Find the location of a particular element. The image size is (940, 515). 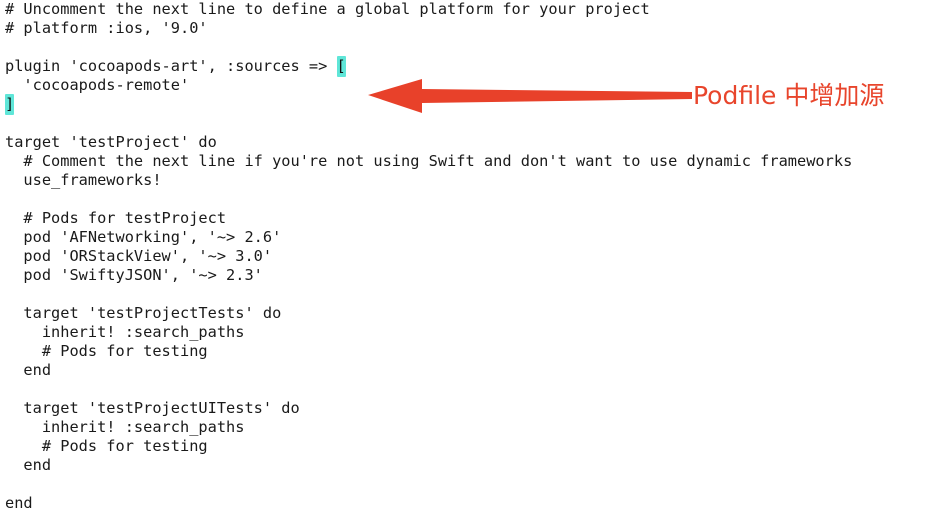

code-line-6: ] is located at coordinates (10, 104).